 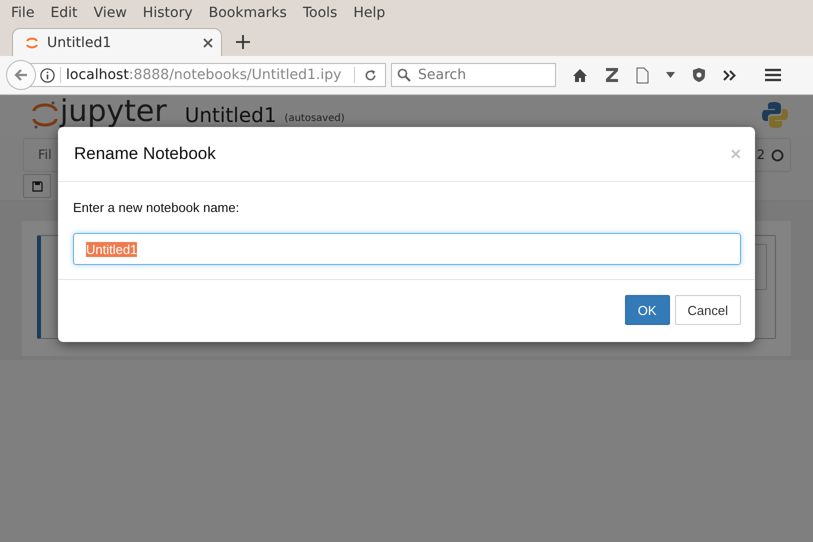 I want to click on home-icon, so click(x=580, y=75).